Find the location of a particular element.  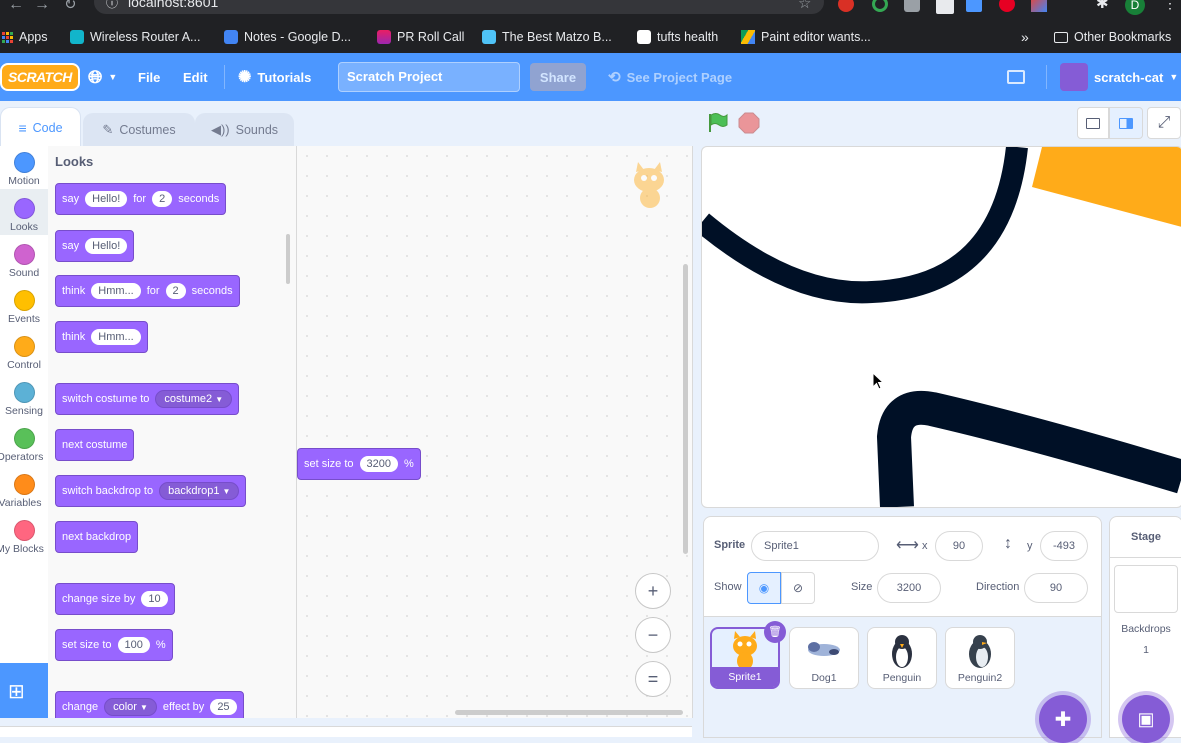

zoom-out-button: − is located at coordinates (653, 635).